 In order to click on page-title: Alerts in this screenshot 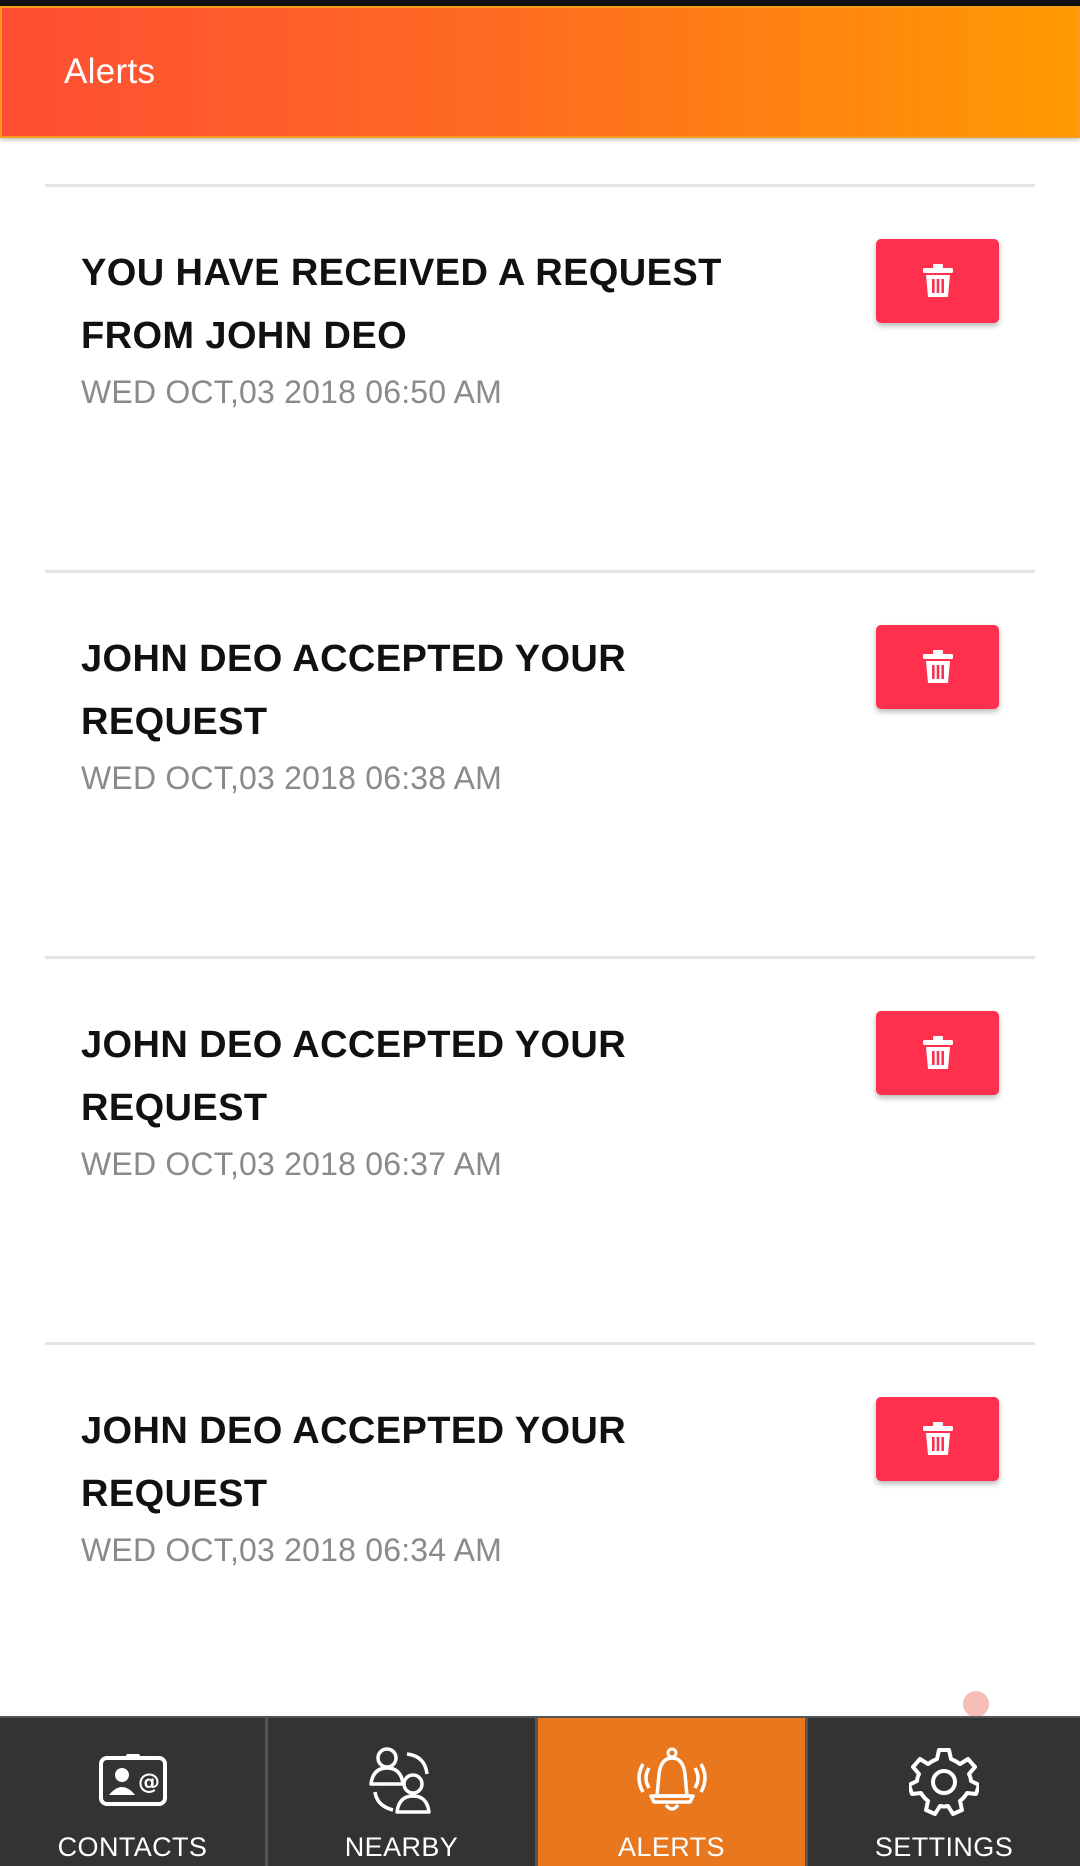, I will do `click(110, 71)`.